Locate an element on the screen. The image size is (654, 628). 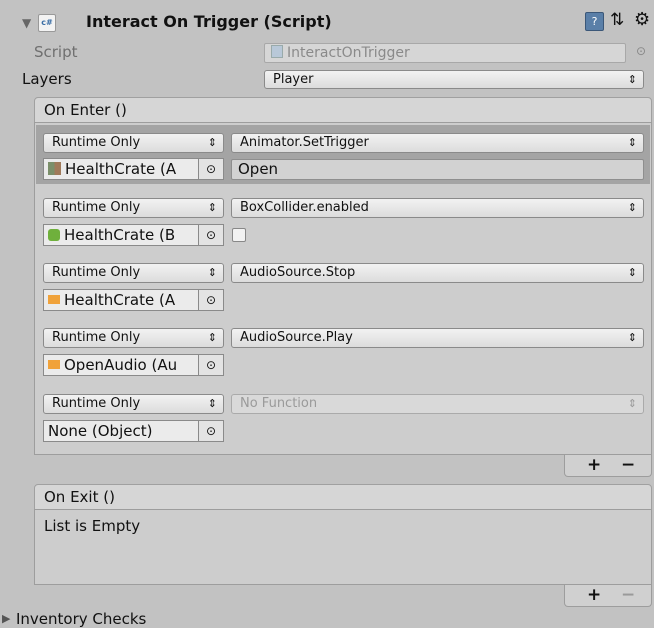
target-object-field: HealthCrate (B ⊙ is located at coordinates (133, 235).